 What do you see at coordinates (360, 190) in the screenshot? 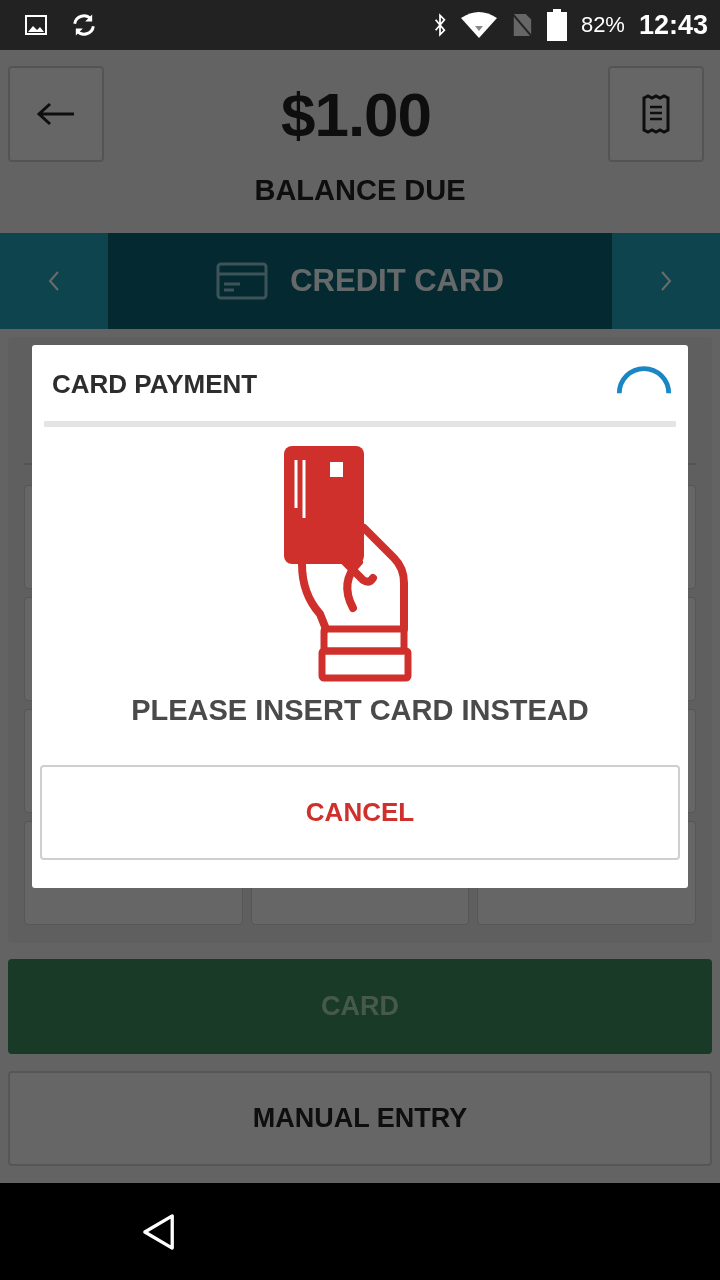
I see `balance-due-label: BALANCE DUE` at bounding box center [360, 190].